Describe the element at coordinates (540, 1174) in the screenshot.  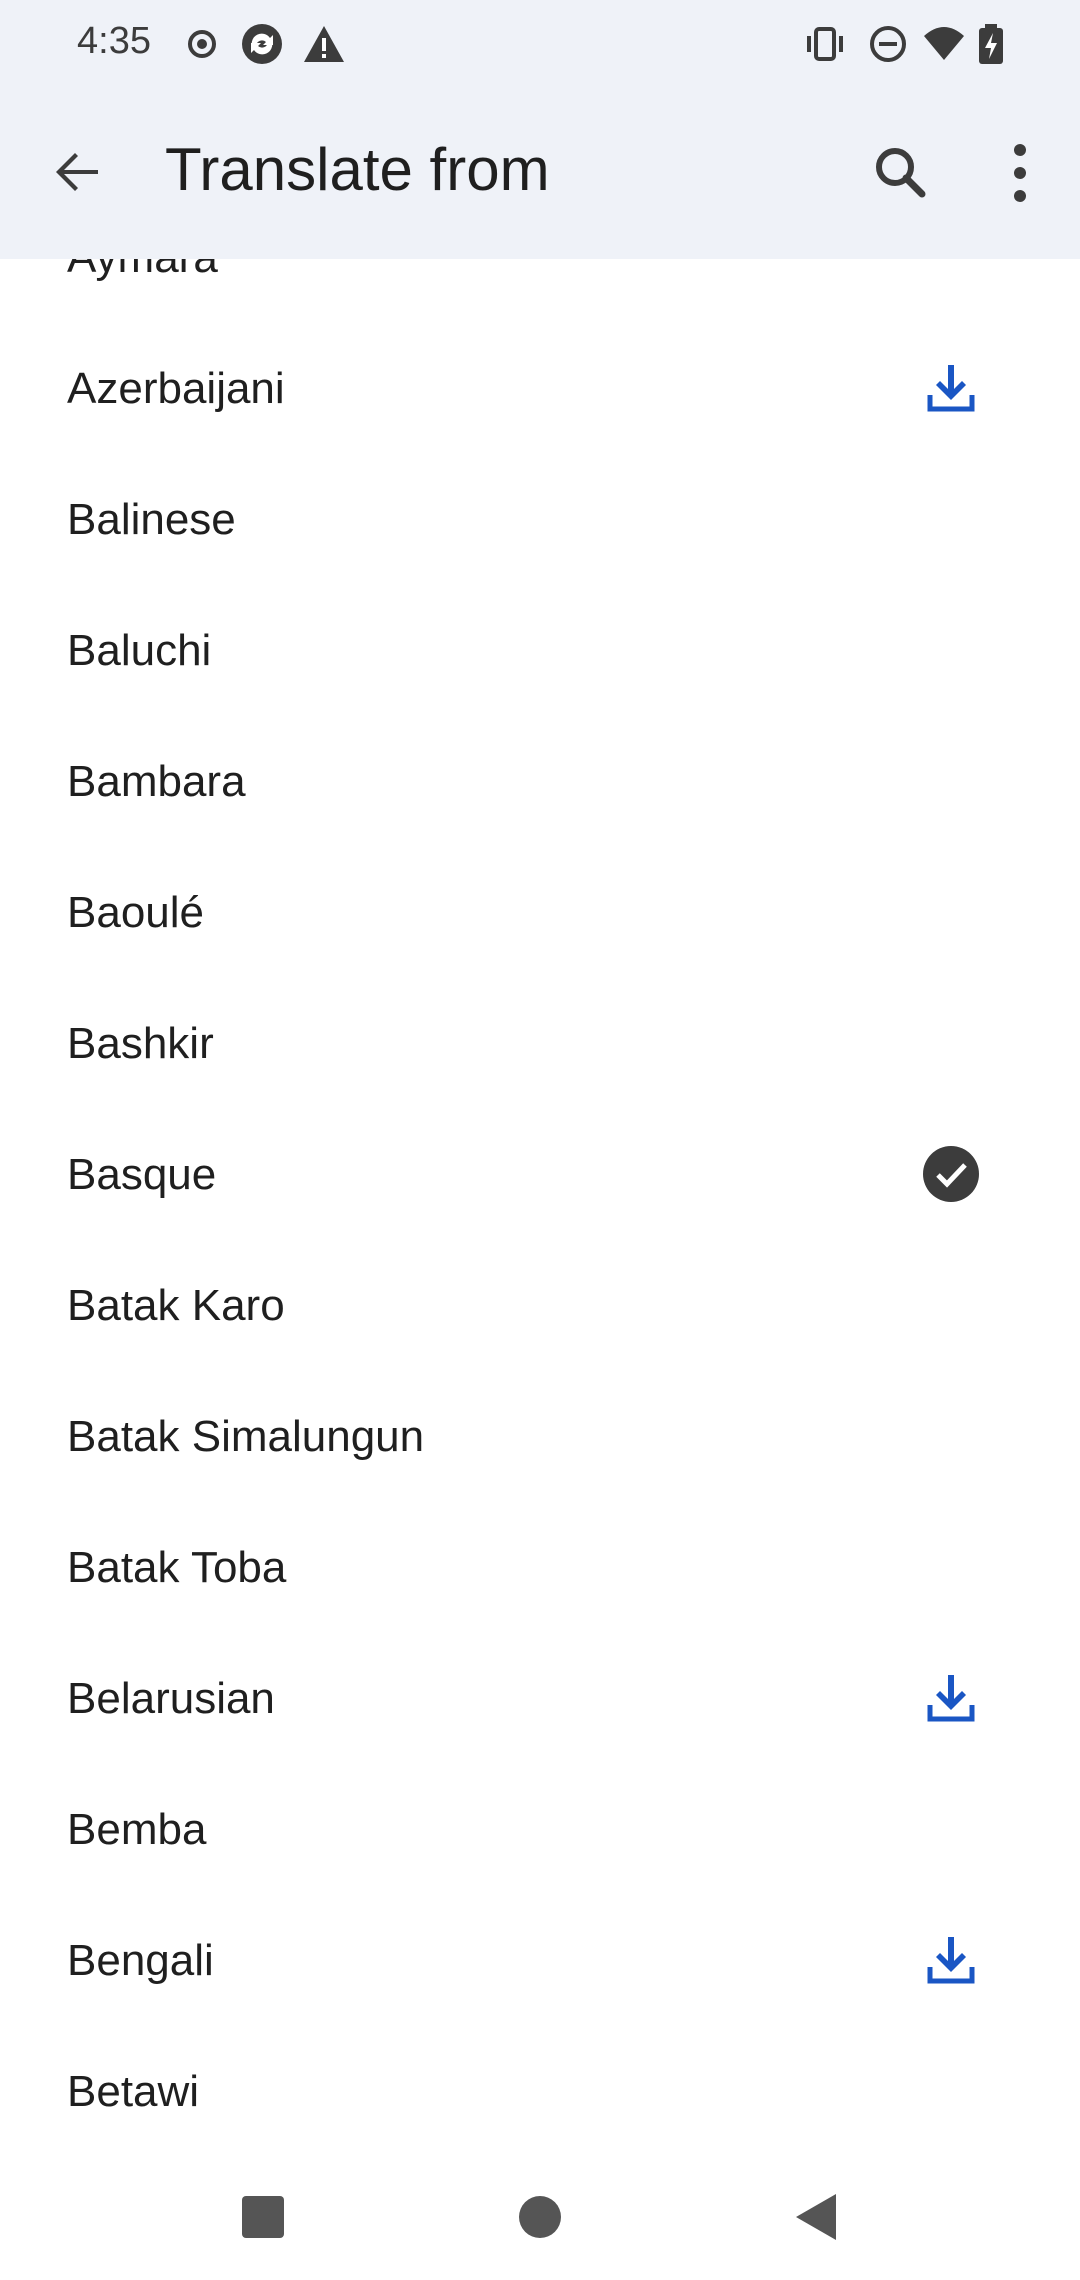
I see `language-row-basque: Basque` at that location.